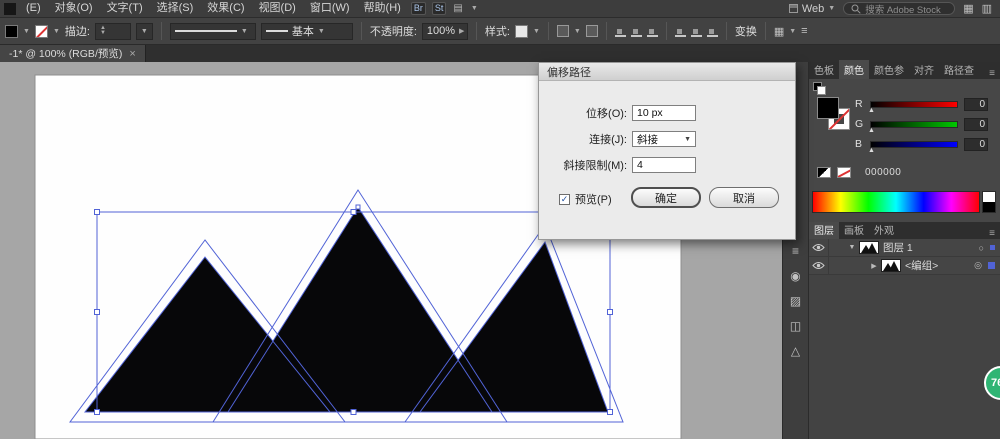  Describe the element at coordinates (330, 8) in the screenshot. I see `menu-window: 窗口(W)` at that location.